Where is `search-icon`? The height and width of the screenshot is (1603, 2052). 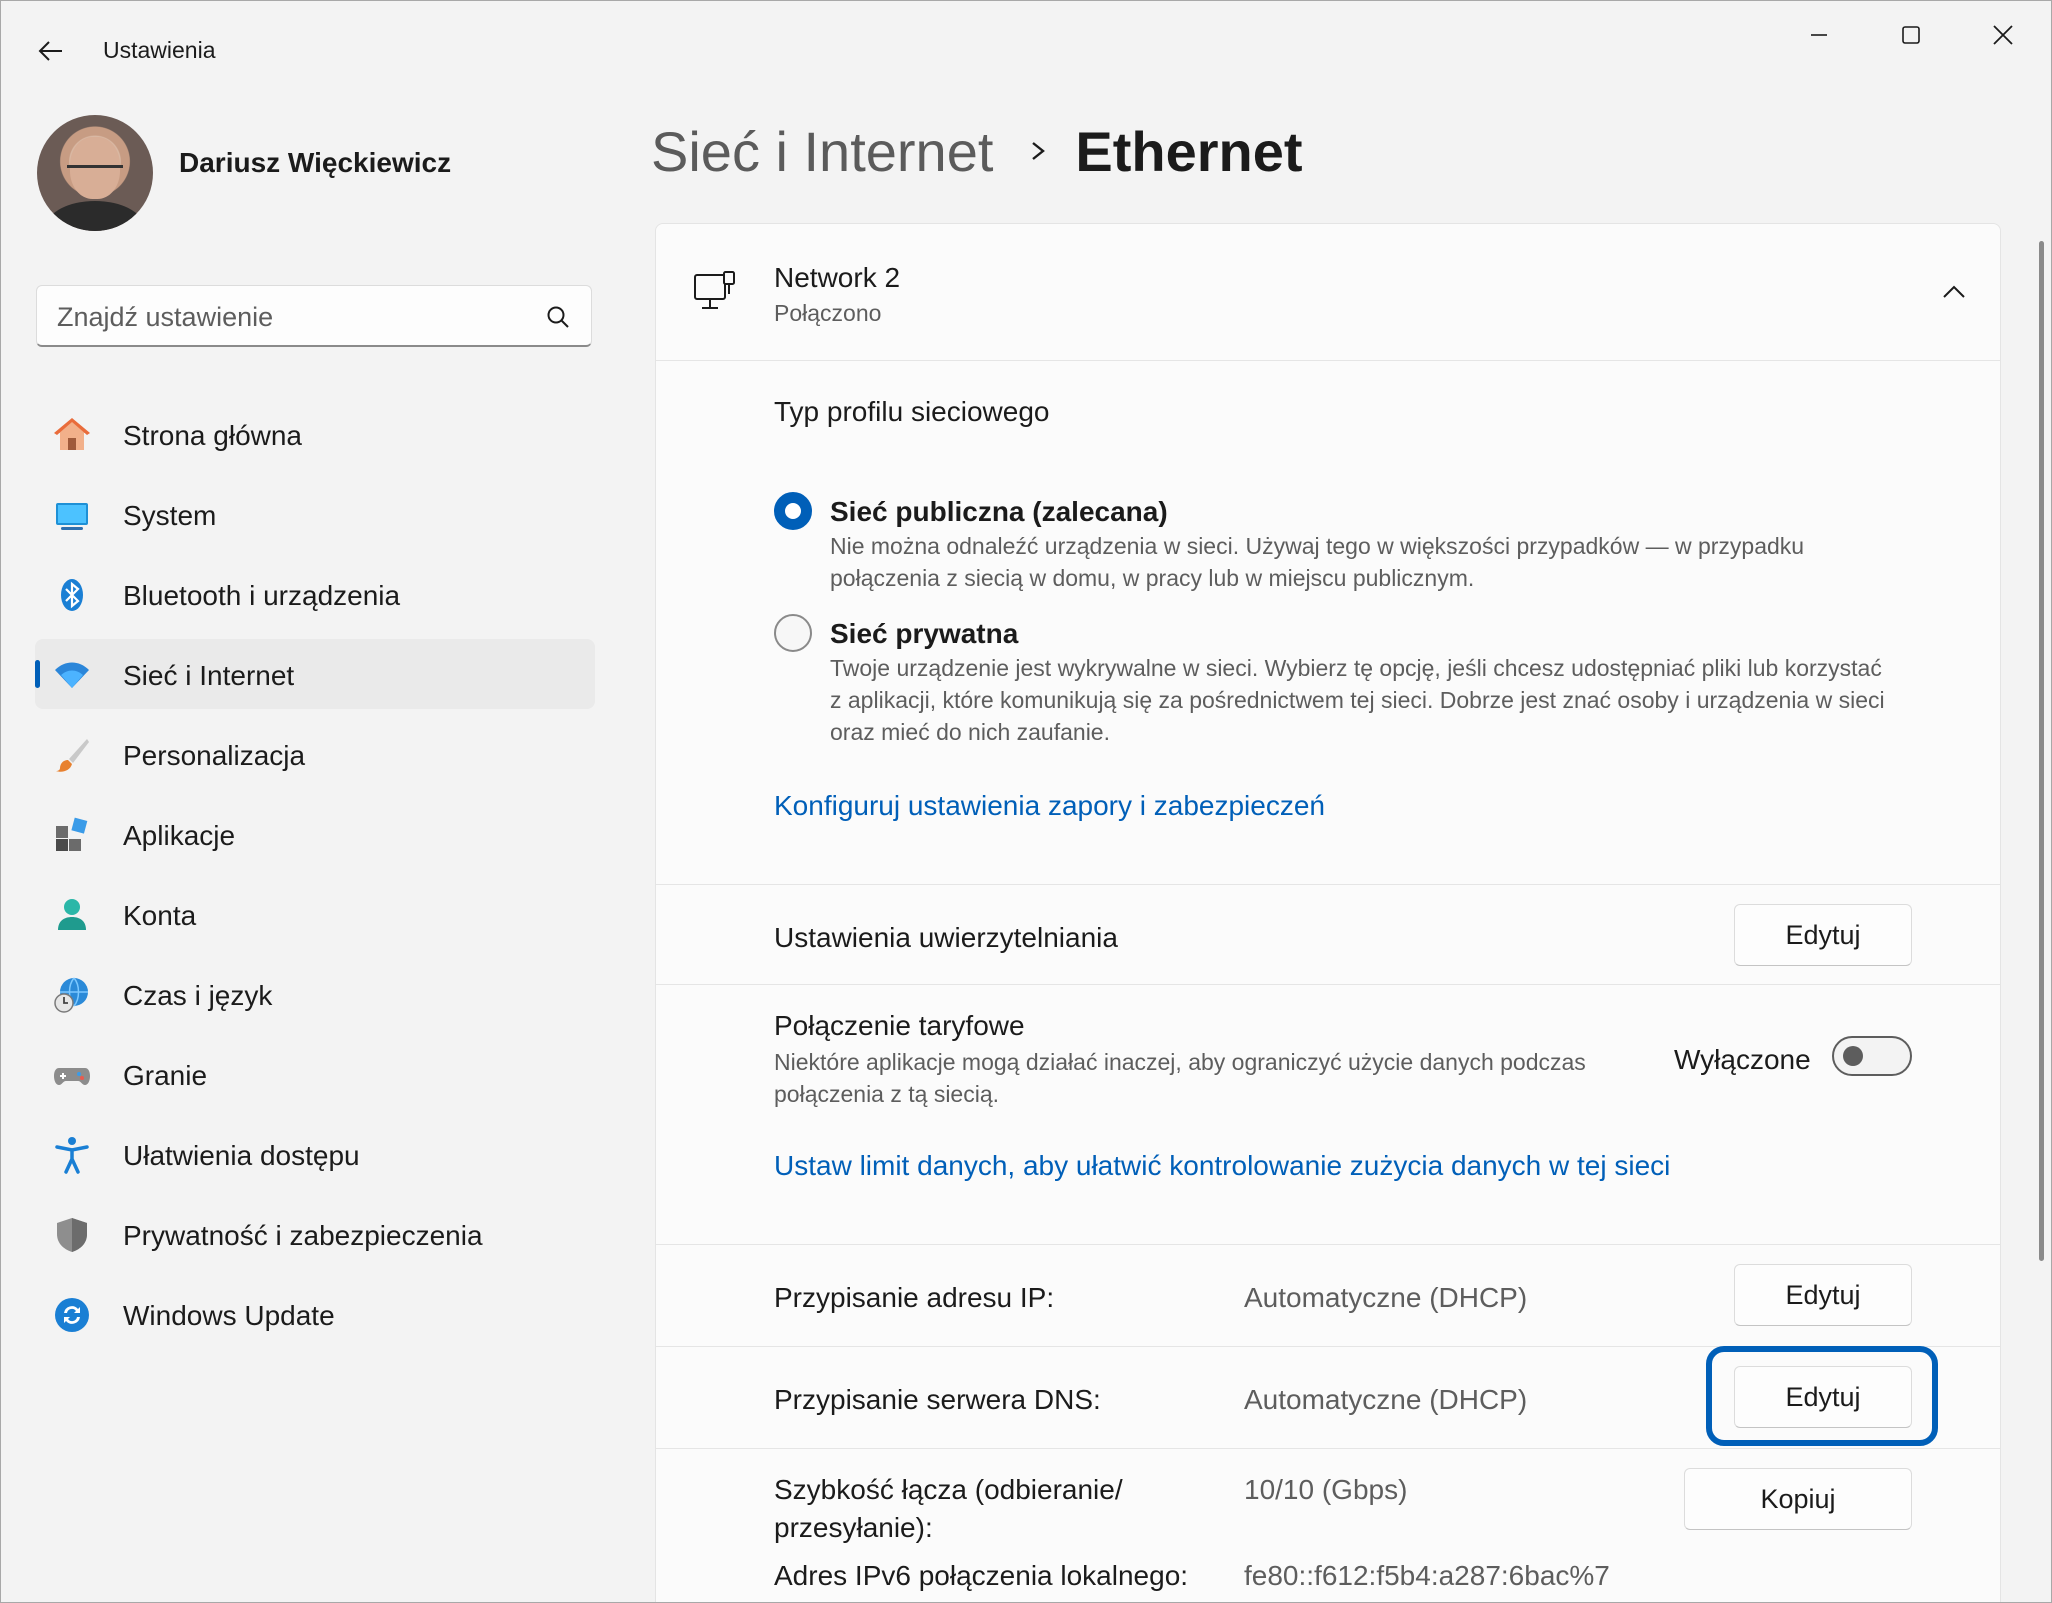
search-icon is located at coordinates (558, 317).